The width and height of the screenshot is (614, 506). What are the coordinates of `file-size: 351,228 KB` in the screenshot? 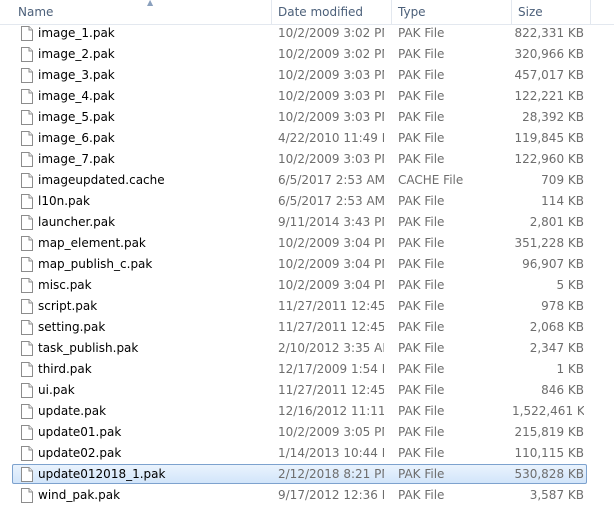 It's located at (549, 243).